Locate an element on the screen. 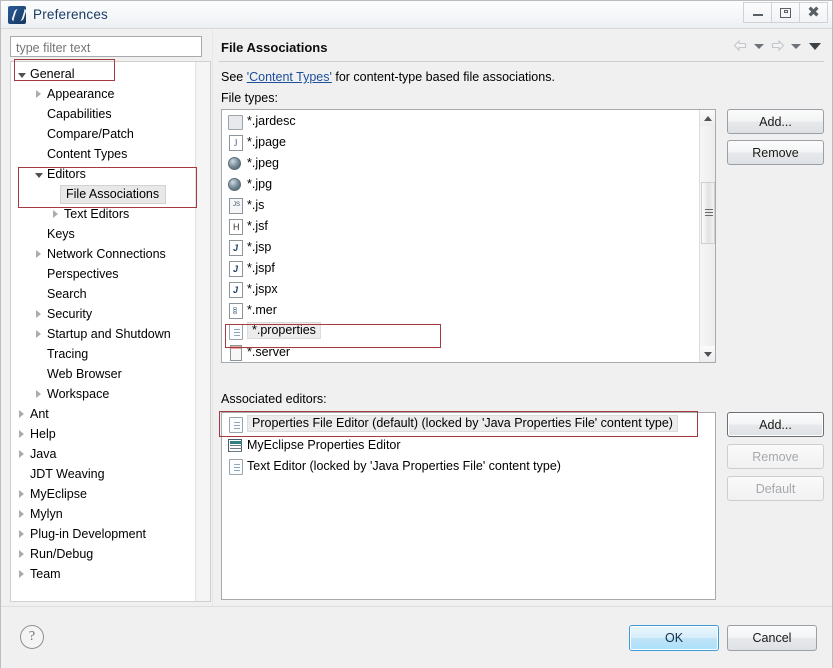  file-type-row: *.jsf is located at coordinates (468, 225).